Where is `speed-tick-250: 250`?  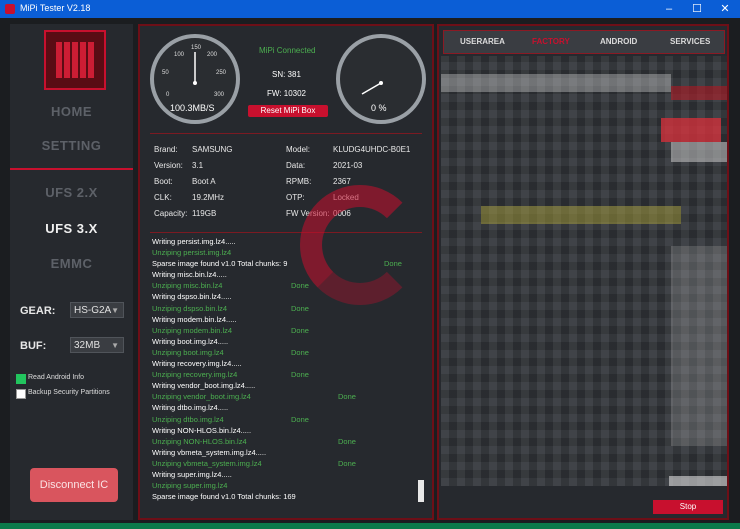 speed-tick-250: 250 is located at coordinates (221, 73).